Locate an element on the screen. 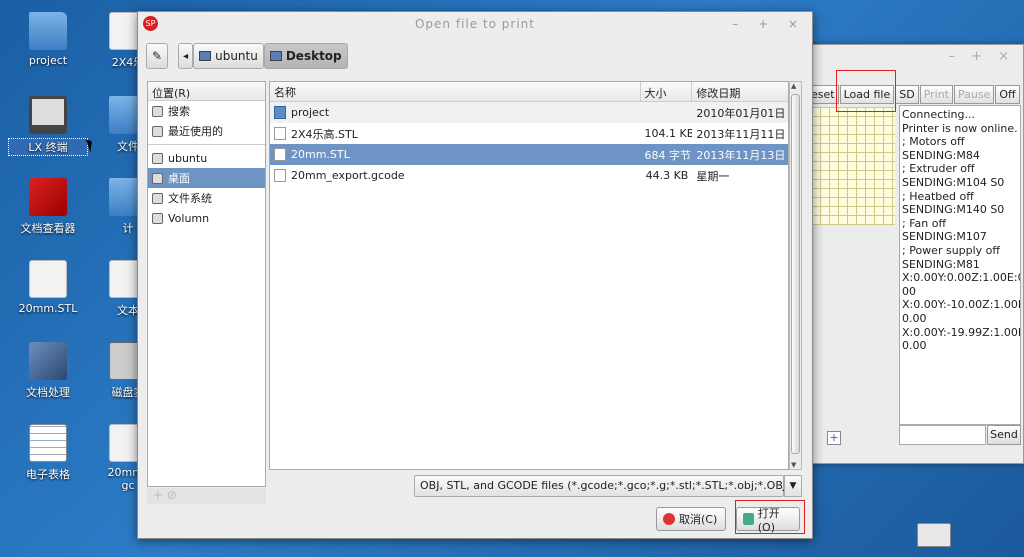  desktop-icon-label: 文档处理 is located at coordinates (48, 392).